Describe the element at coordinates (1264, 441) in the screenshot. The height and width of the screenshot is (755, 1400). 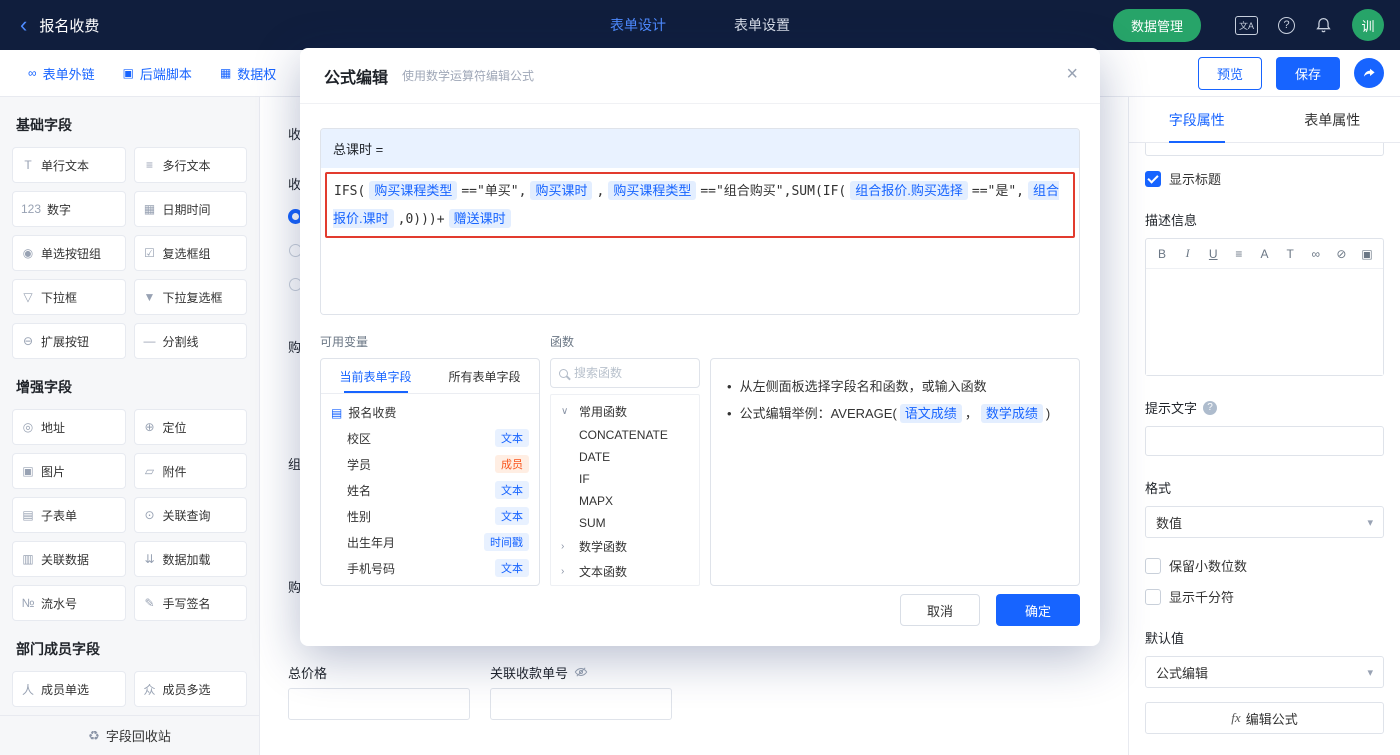
I see `hint-input` at that location.